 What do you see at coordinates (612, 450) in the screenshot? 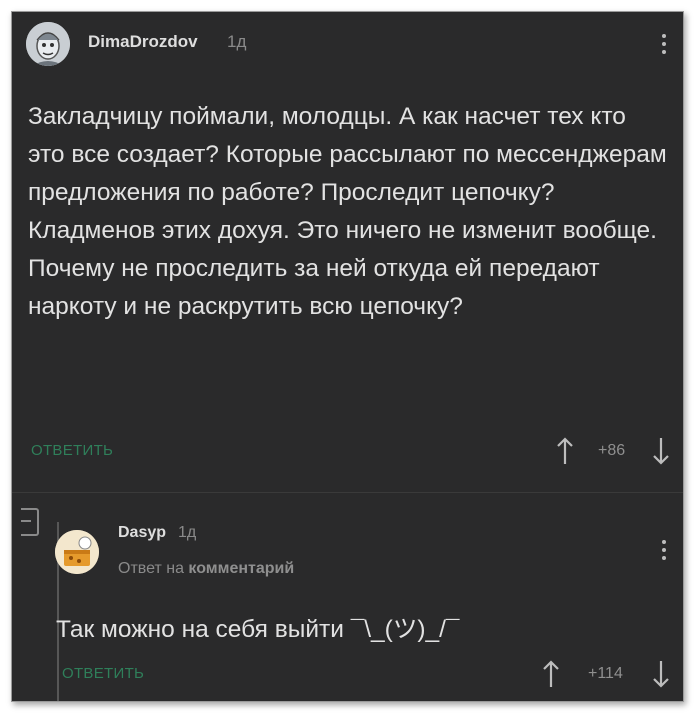
I see `vote-score: +86` at bounding box center [612, 450].